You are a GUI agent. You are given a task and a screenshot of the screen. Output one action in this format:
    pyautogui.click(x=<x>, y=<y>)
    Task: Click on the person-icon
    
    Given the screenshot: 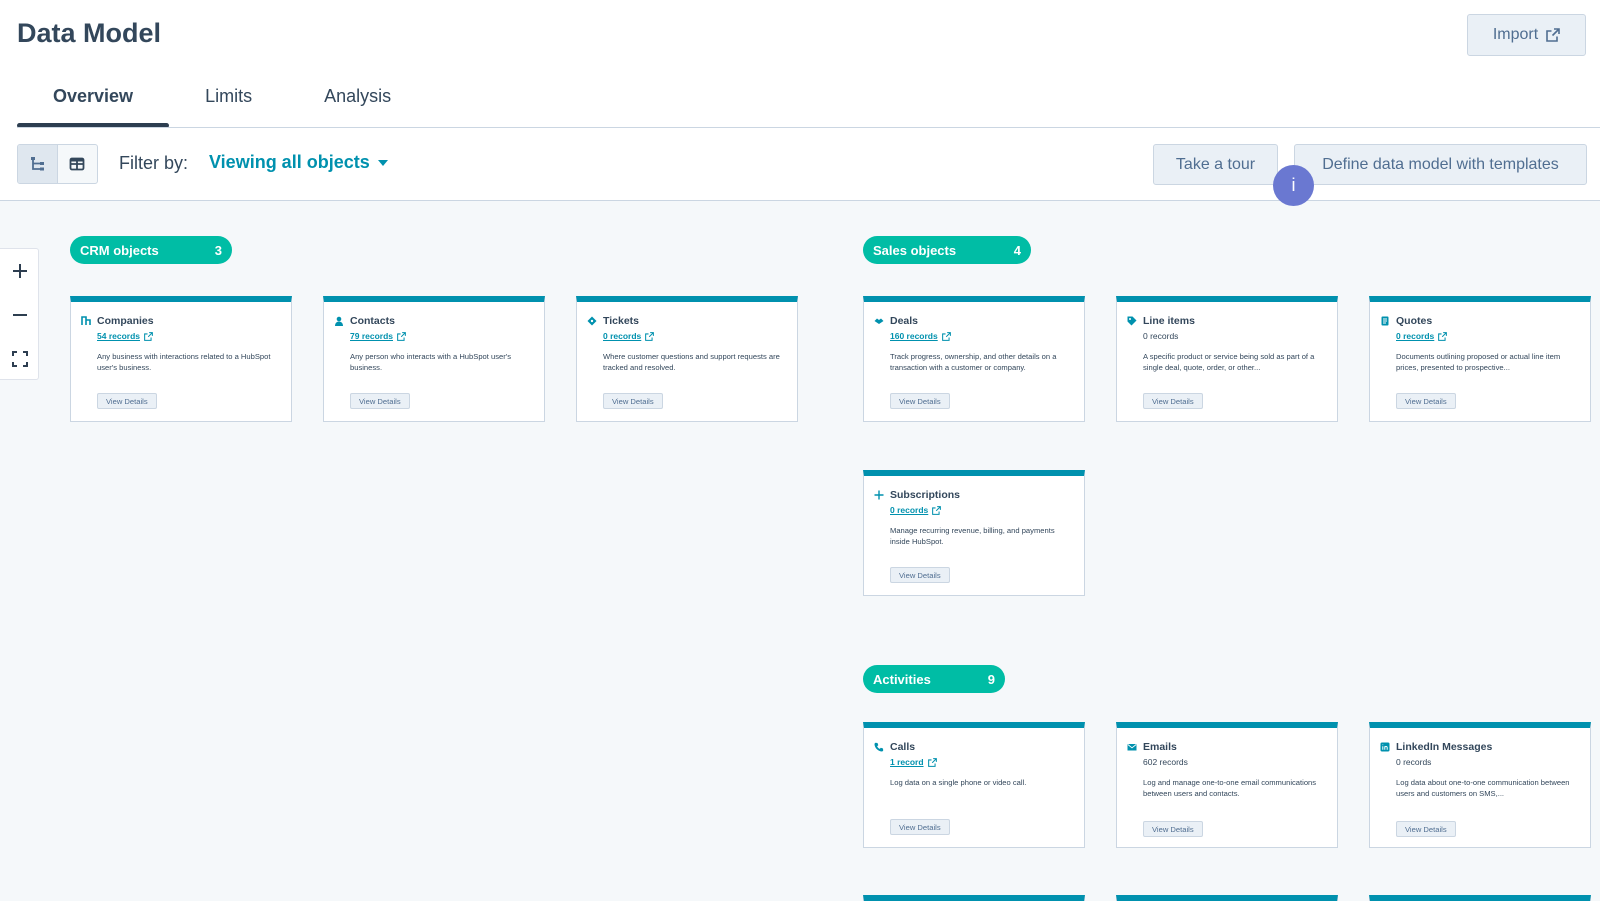 What is the action you would take?
    pyautogui.click(x=339, y=321)
    